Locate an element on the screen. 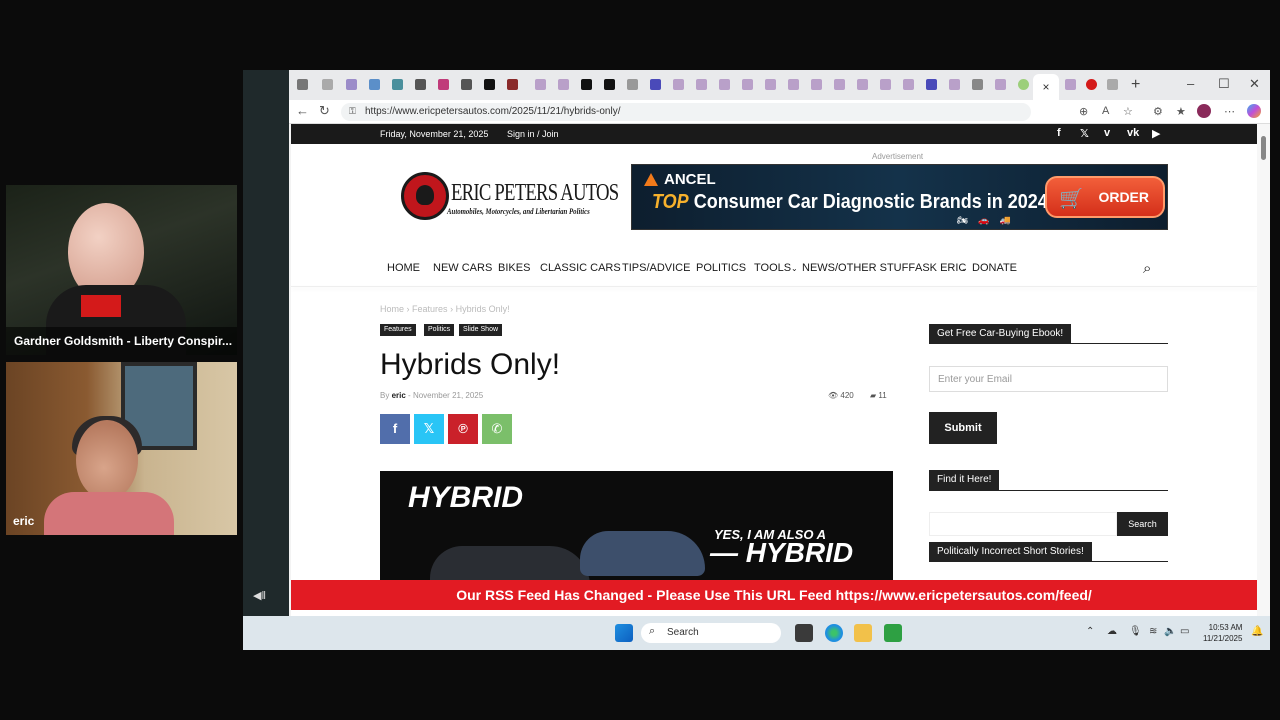  scrollbar-thumb is located at coordinates (1263, 148).